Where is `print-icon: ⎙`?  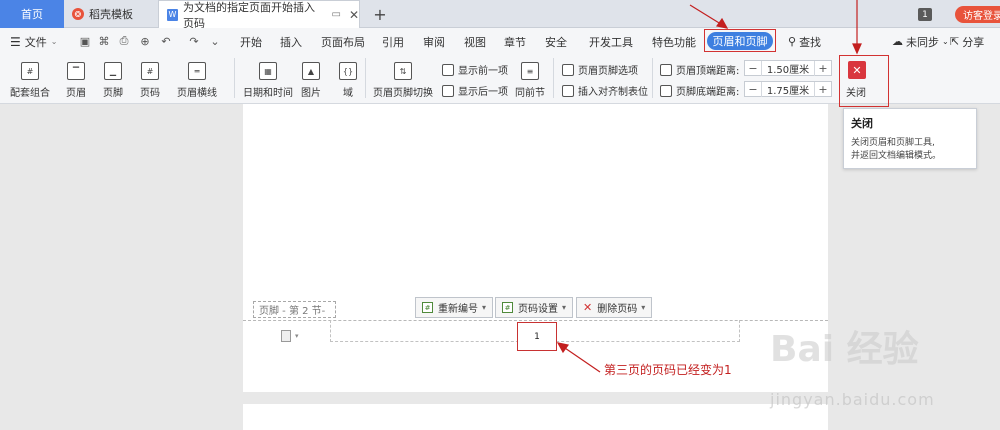 print-icon: ⎙ is located at coordinates (124, 41).